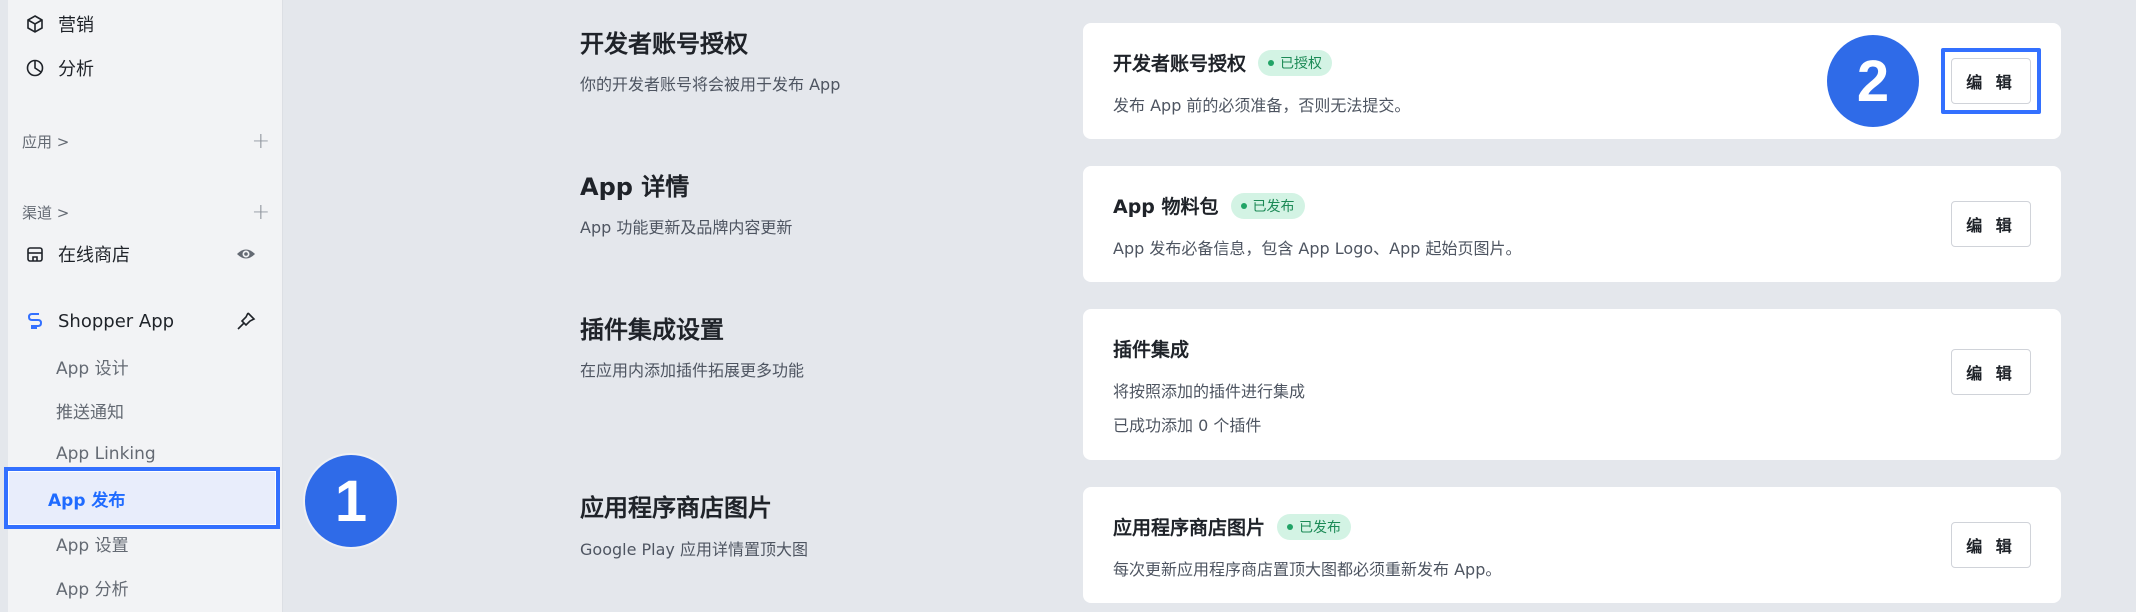 This screenshot has height=612, width=2136. Describe the element at coordinates (246, 254) in the screenshot. I see `eye-icon` at that location.